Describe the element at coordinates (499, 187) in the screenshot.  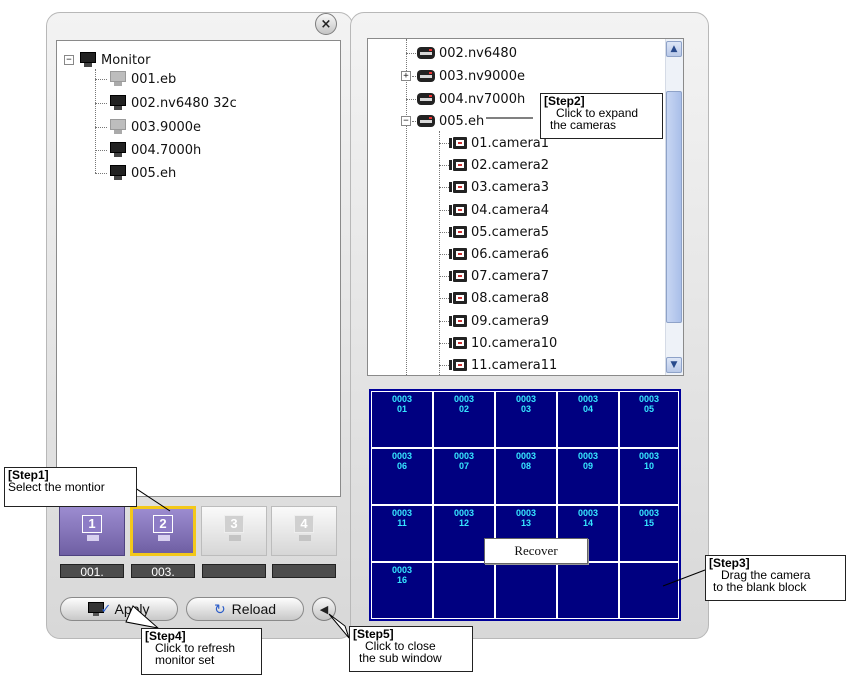
I see `tree-item-camera: 03.camera3` at that location.